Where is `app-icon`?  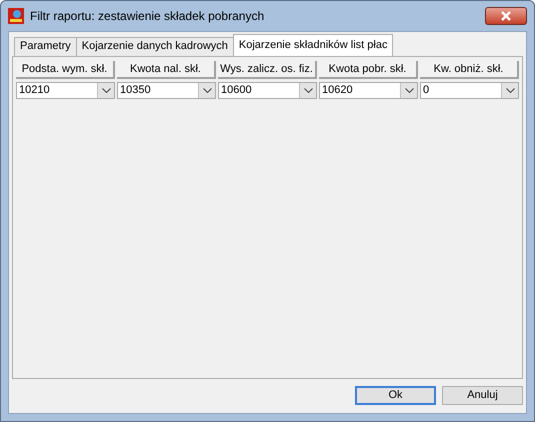 app-icon is located at coordinates (16, 16).